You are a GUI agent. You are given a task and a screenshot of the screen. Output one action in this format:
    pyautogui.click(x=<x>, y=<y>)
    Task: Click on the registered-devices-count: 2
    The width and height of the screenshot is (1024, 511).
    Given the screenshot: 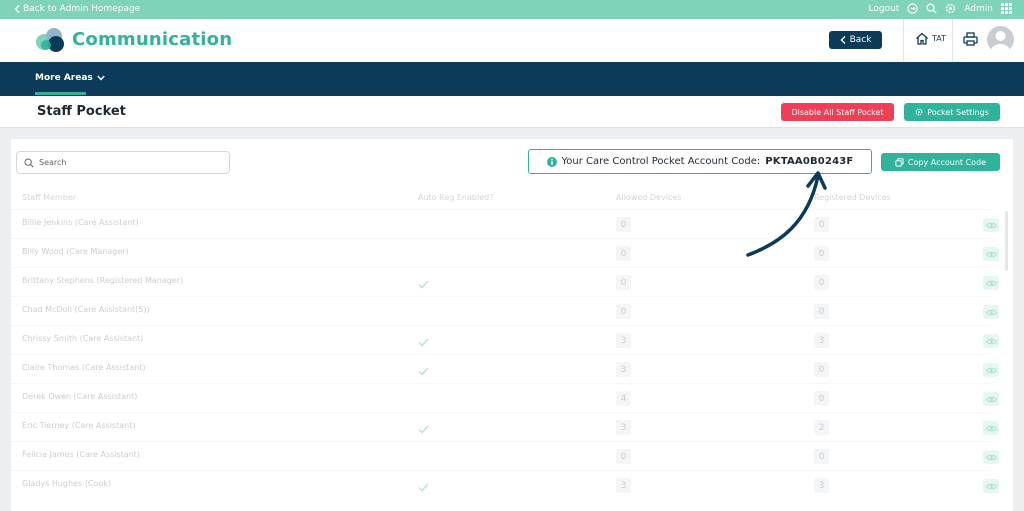 What is the action you would take?
    pyautogui.click(x=821, y=427)
    